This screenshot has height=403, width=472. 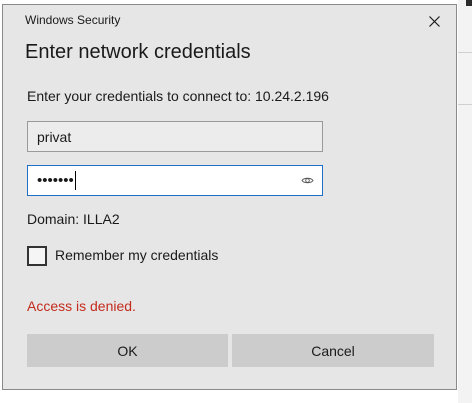 What do you see at coordinates (333, 350) in the screenshot?
I see `cancel-button: Cancel` at bounding box center [333, 350].